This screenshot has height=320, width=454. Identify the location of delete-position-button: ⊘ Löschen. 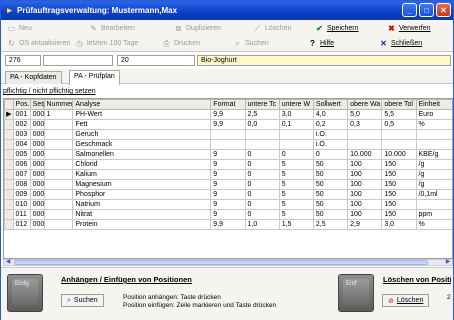
(406, 300).